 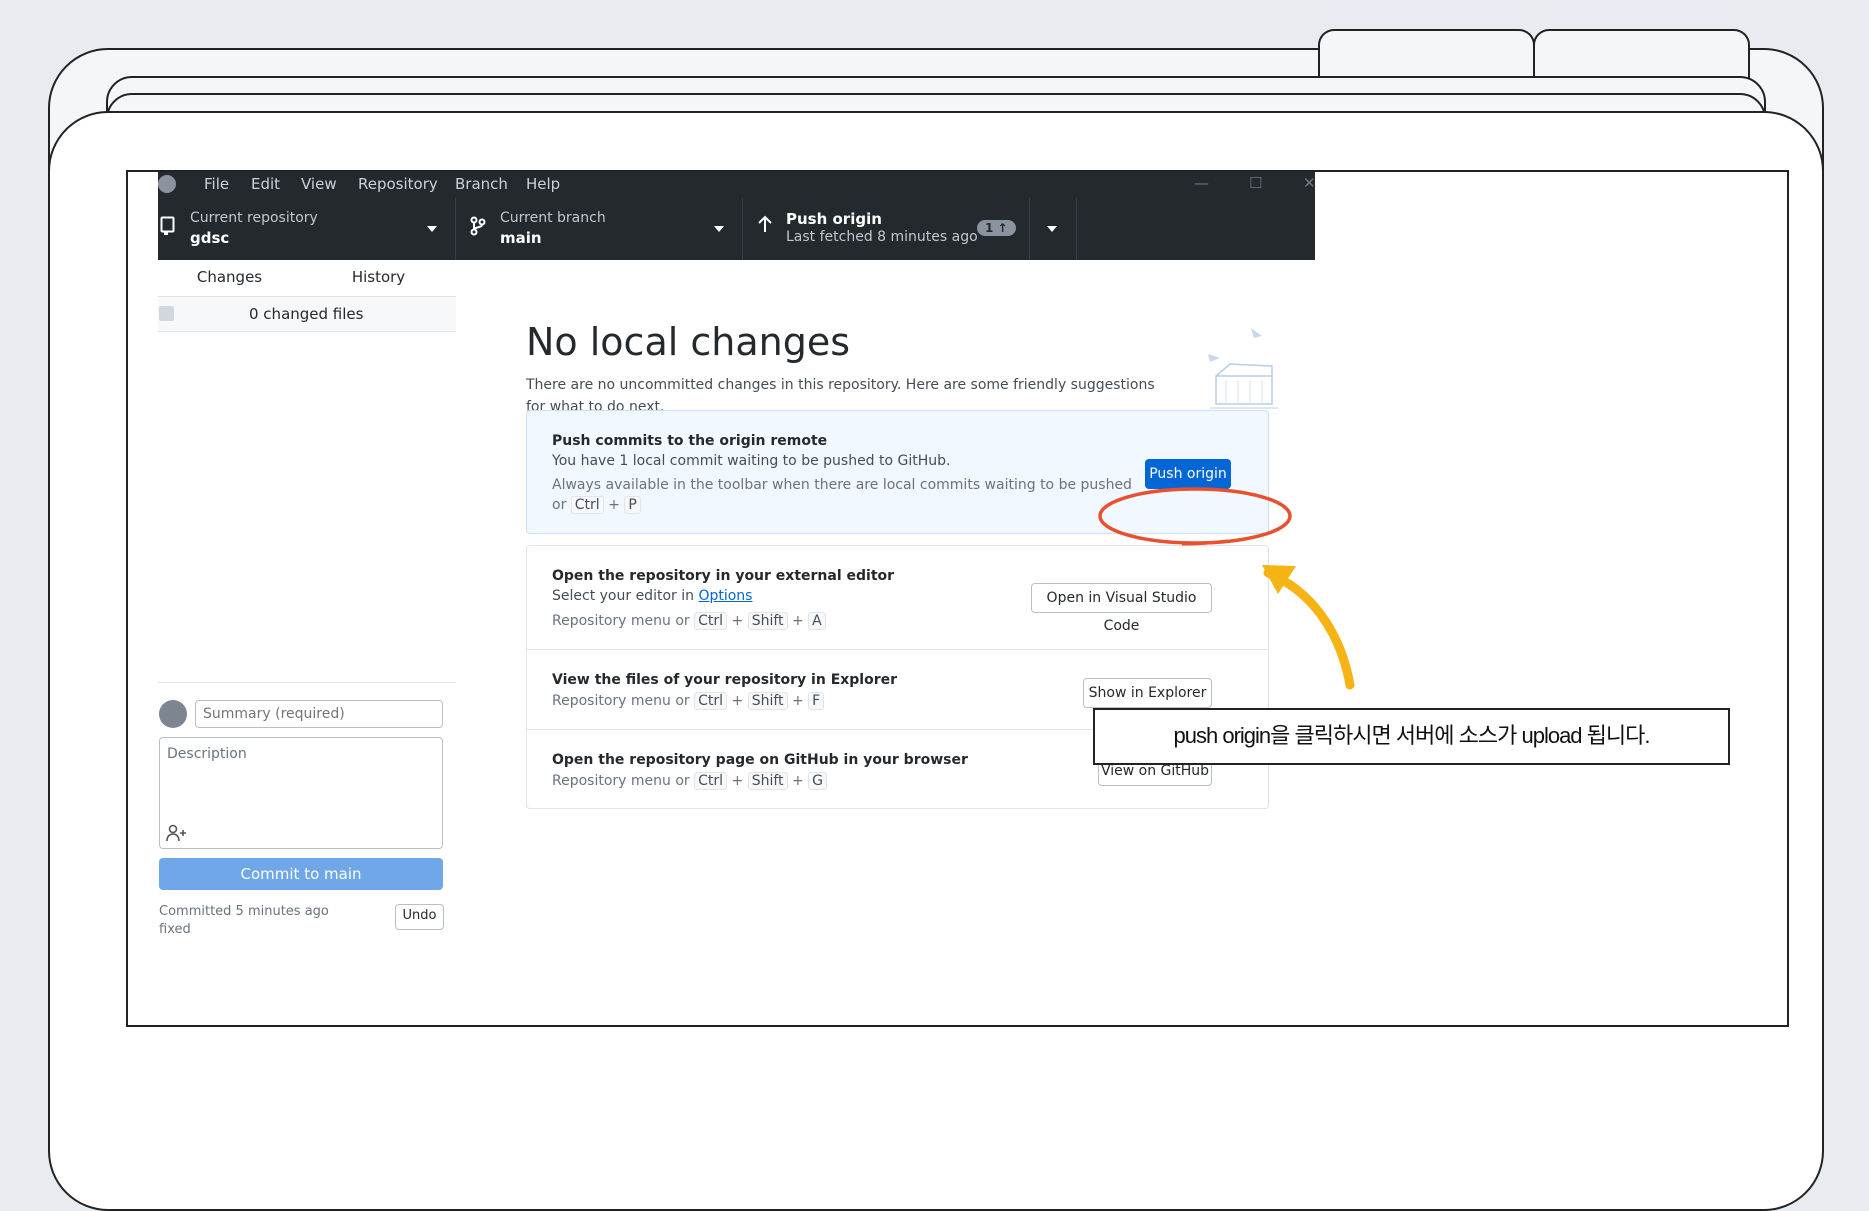 I want to click on annotation-overlay, so click(x=1226, y=588).